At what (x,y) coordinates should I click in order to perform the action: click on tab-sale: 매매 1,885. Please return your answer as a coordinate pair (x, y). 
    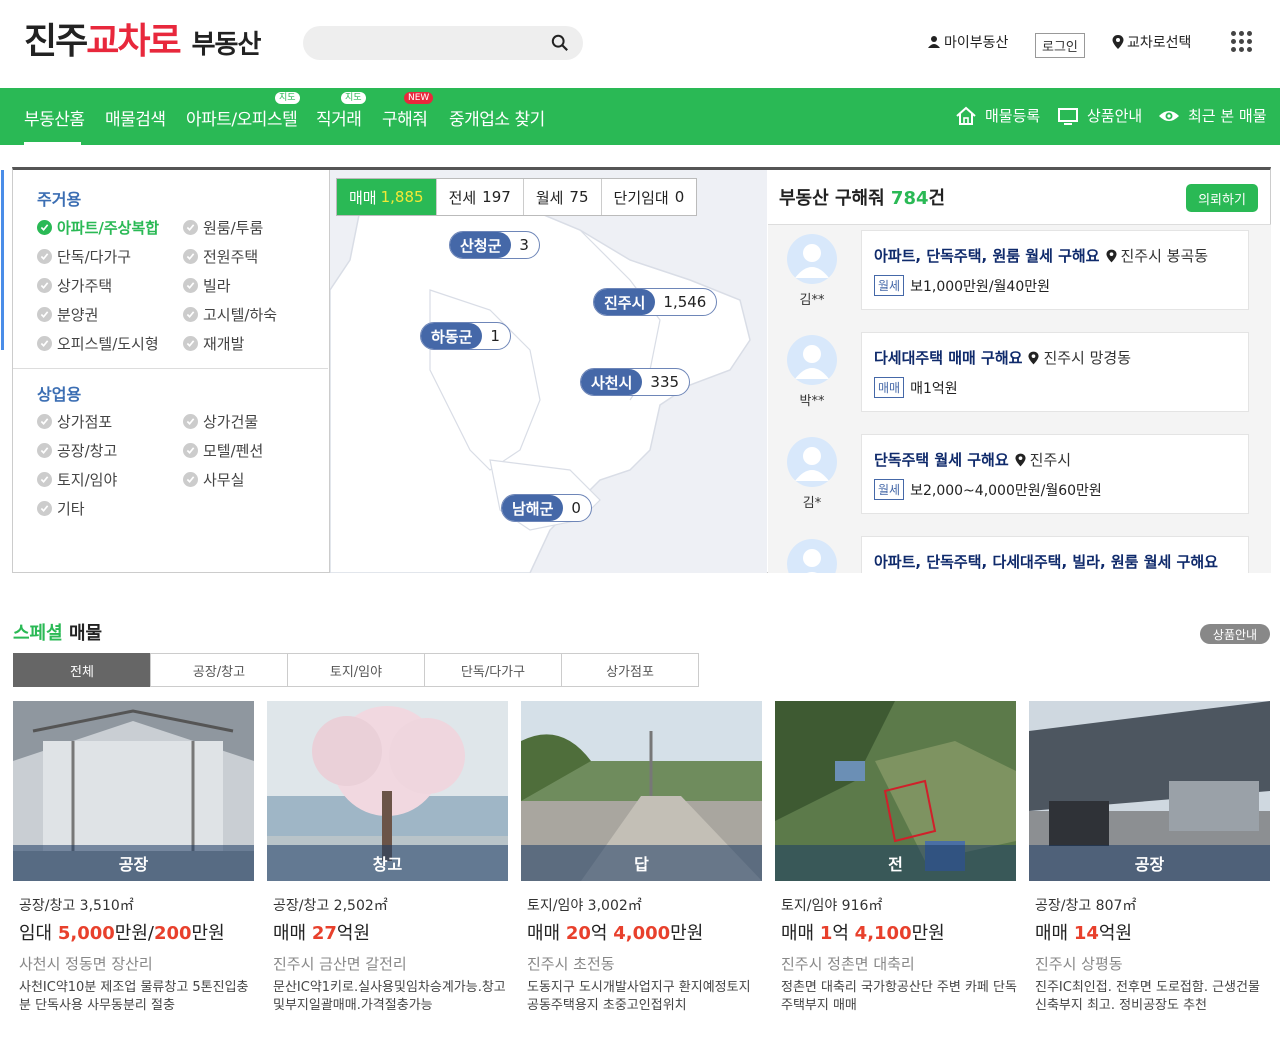
    Looking at the image, I should click on (387, 197).